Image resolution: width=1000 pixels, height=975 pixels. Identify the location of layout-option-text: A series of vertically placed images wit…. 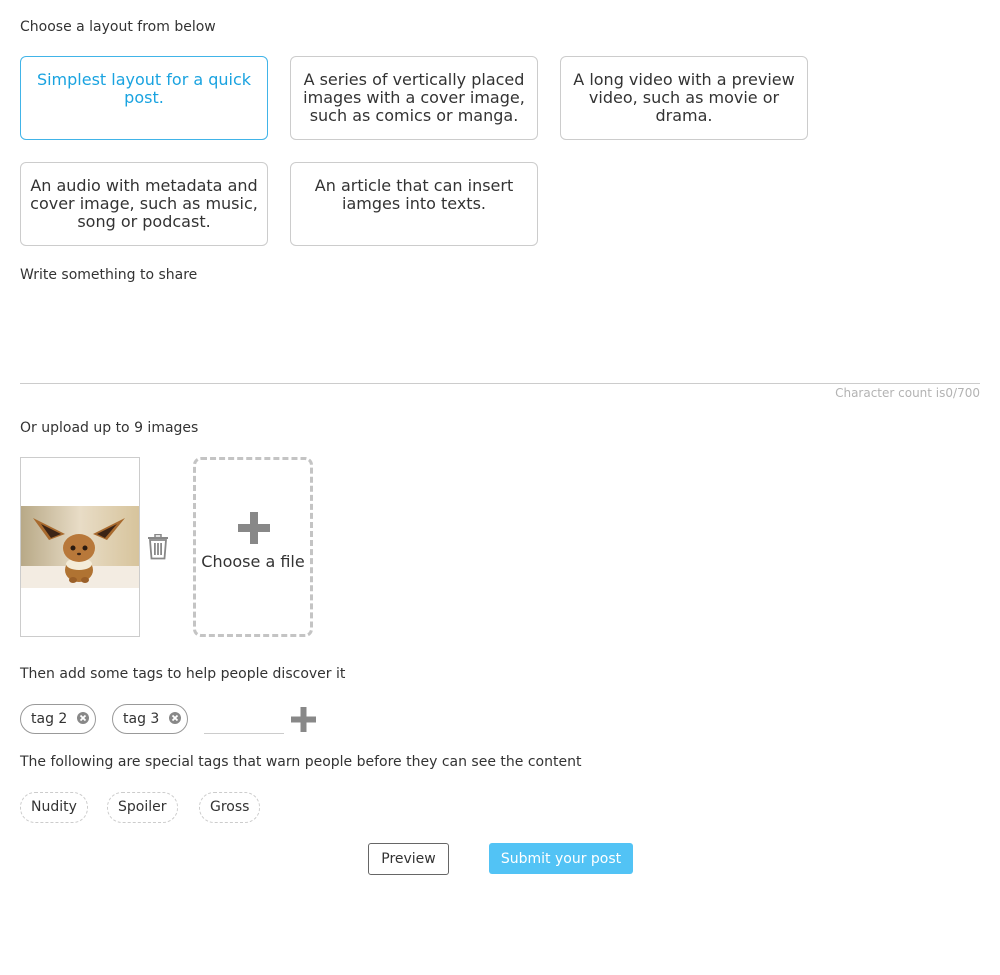
(414, 97).